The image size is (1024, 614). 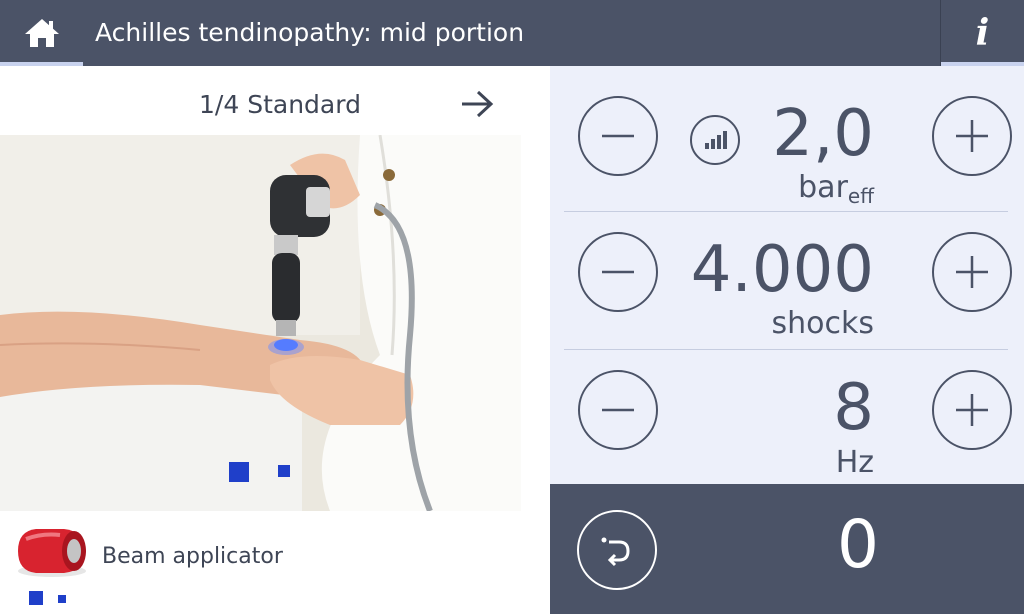 I want to click on shocks-row: 4.000 shocks, so click(x=787, y=273).